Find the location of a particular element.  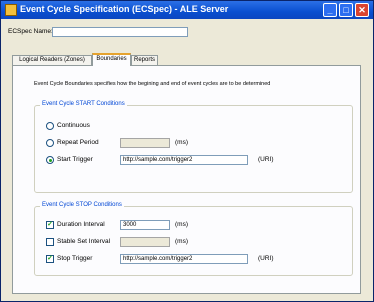

stop-conditions-title: Event Cycle STOP Conditions is located at coordinates (82, 205).